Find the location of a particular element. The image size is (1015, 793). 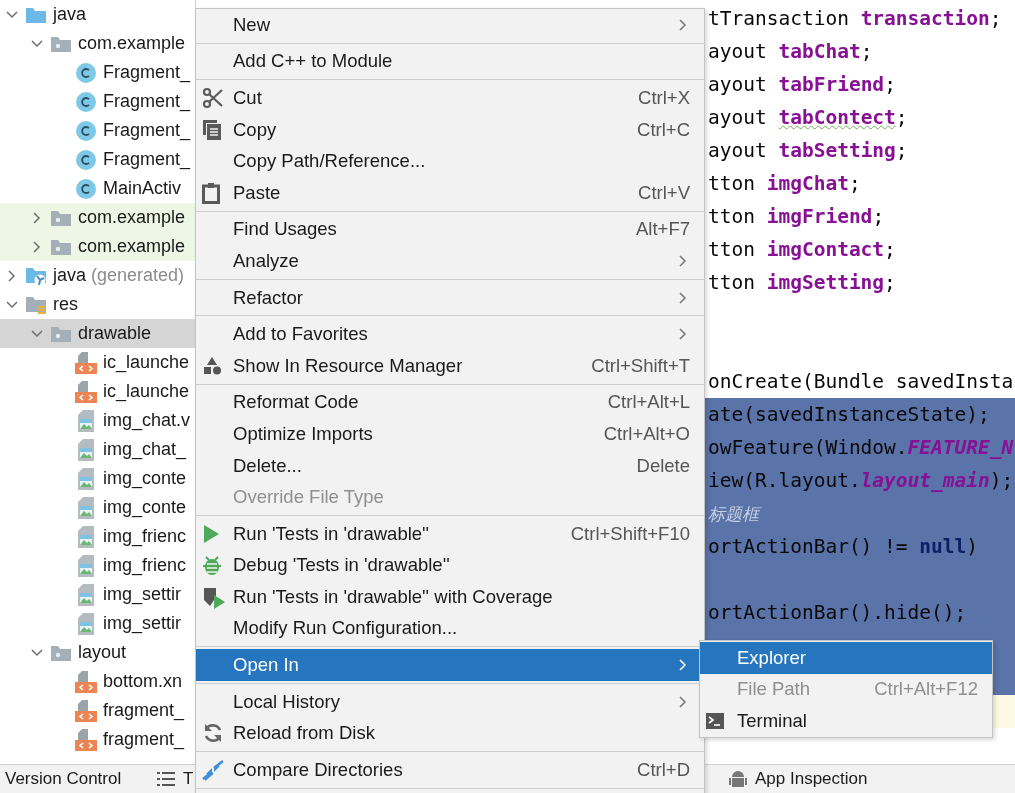

tool-window-button: Version Control is located at coordinates (63, 779).